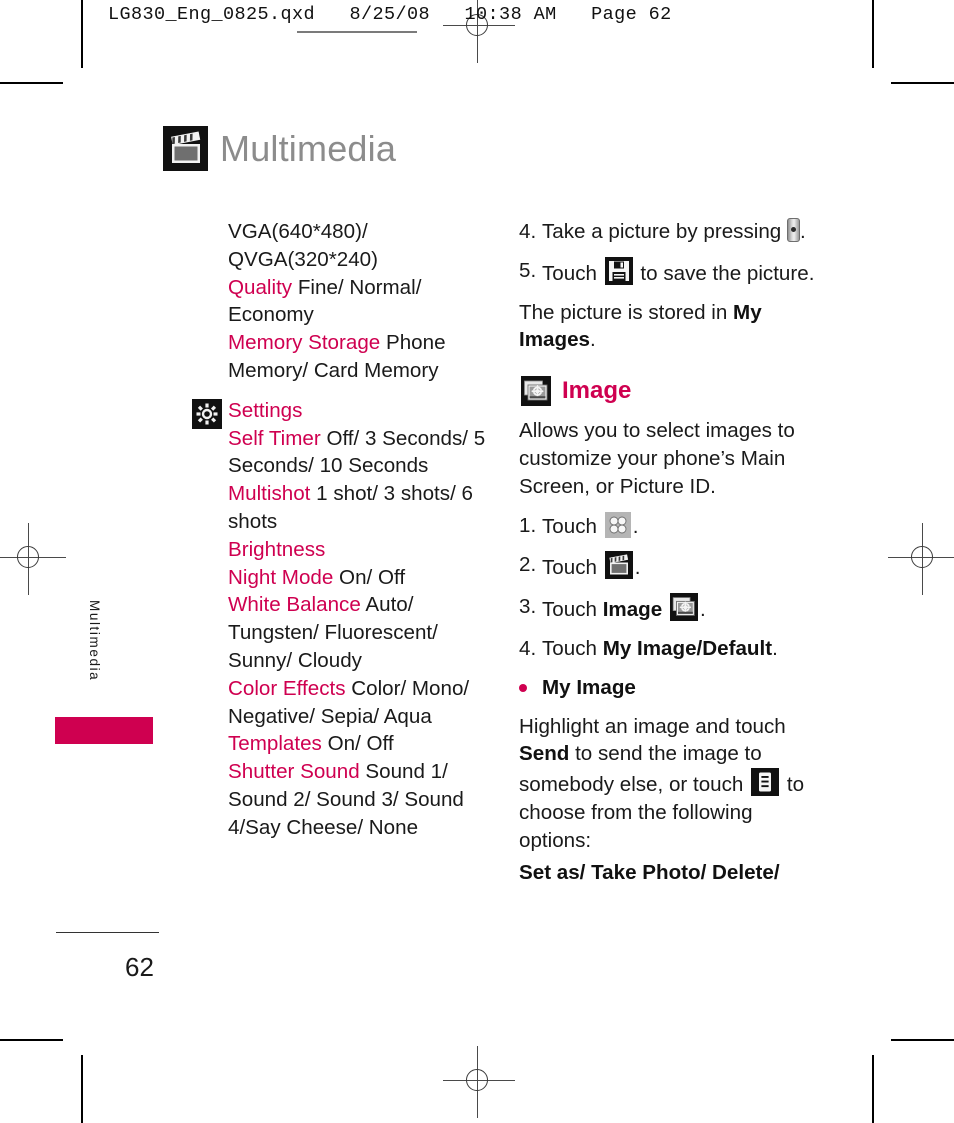 Image resolution: width=954 pixels, height=1123 pixels. I want to click on camera-step-5-text: Touch to save the picture., so click(680, 272).